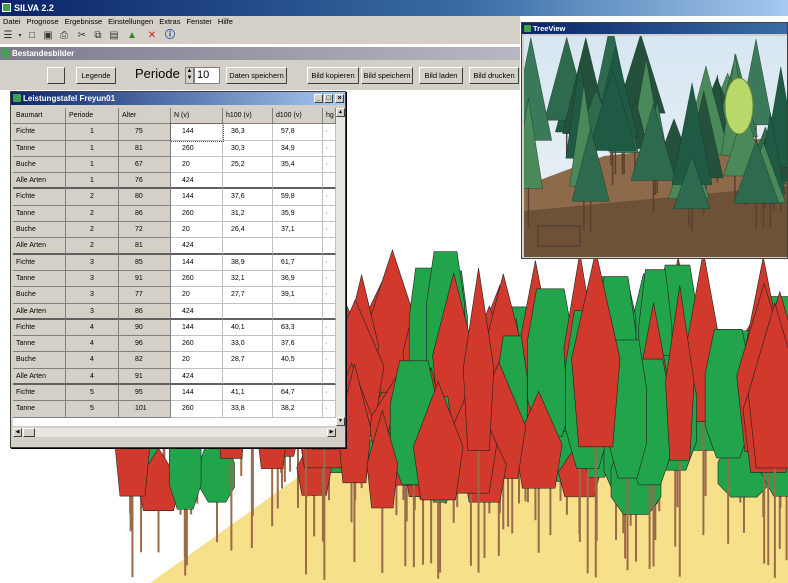 Image resolution: width=788 pixels, height=583 pixels. I want to click on menu-fenster: Fenster, so click(198, 22).